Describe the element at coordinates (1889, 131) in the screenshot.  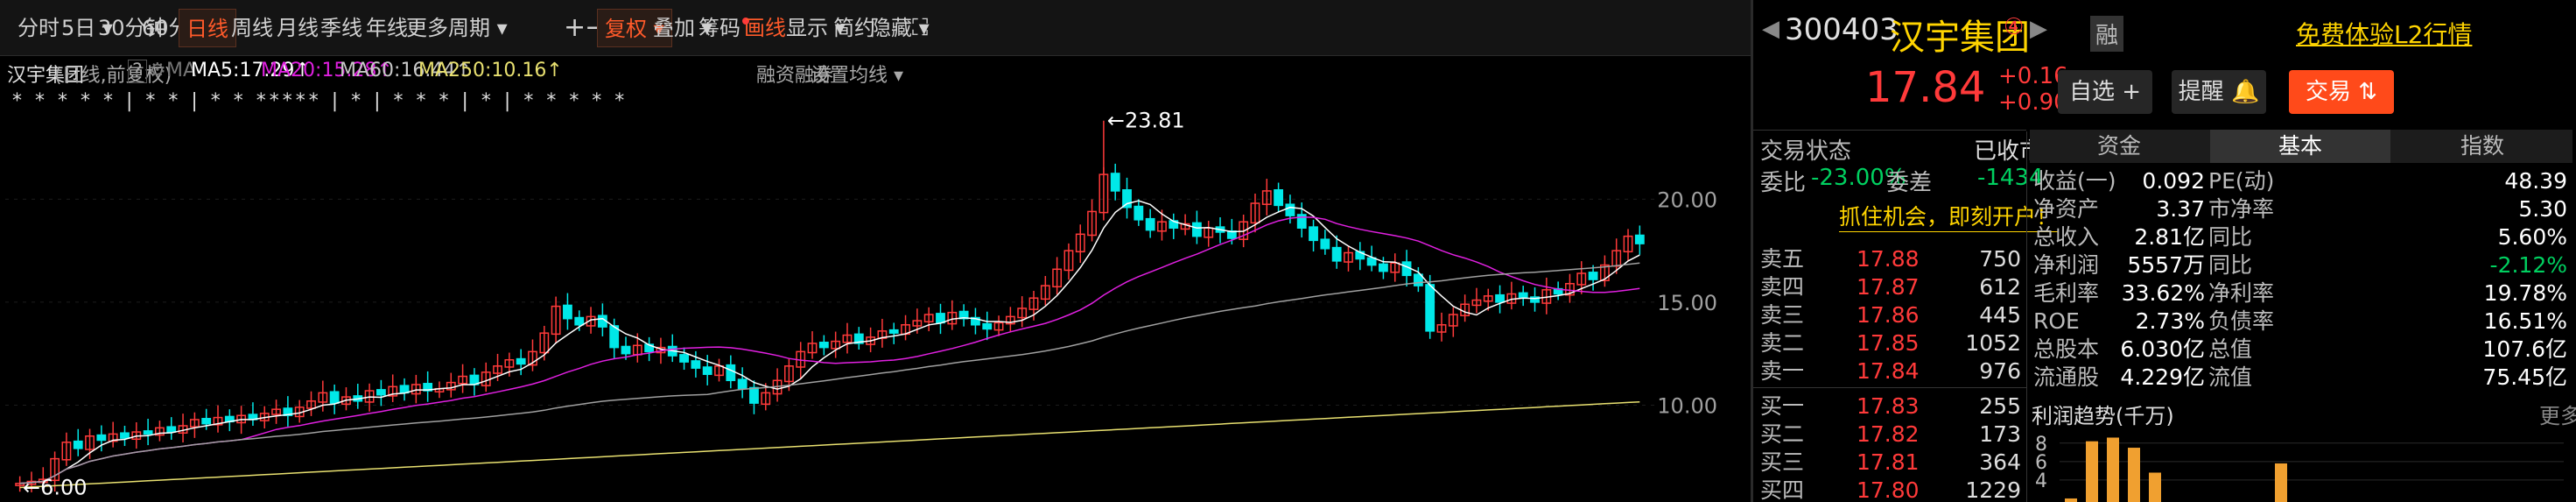
I see `divider-line` at that location.